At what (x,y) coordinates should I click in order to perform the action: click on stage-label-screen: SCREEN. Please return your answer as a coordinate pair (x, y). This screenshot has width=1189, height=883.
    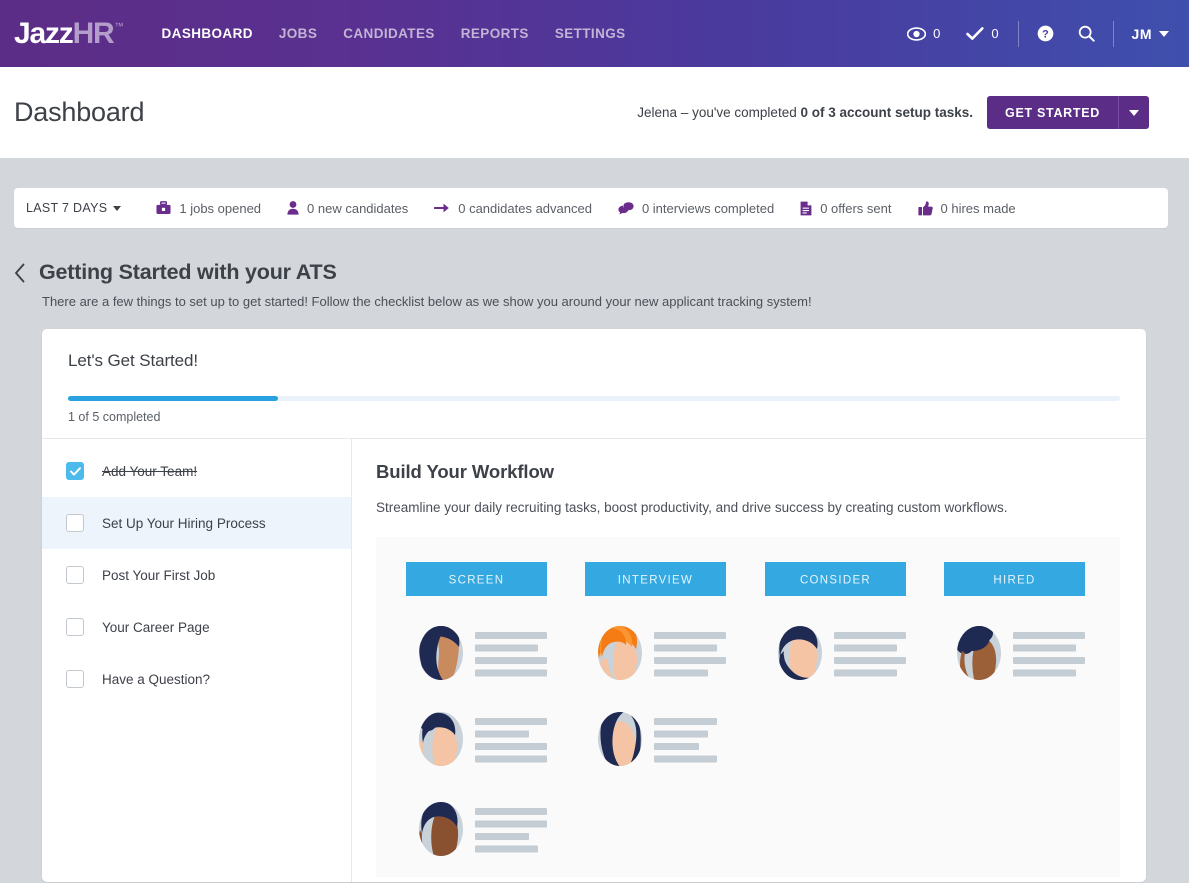
    Looking at the image, I should click on (477, 581).